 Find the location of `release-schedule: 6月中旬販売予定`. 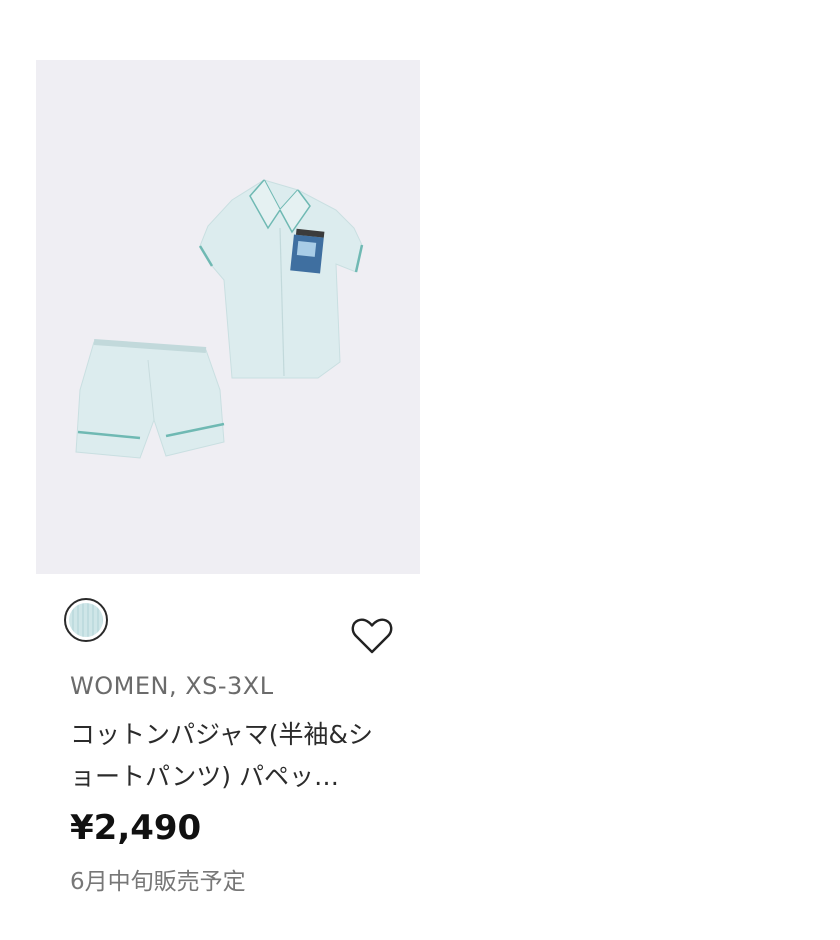

release-schedule: 6月中旬販売予定 is located at coordinates (158, 882).